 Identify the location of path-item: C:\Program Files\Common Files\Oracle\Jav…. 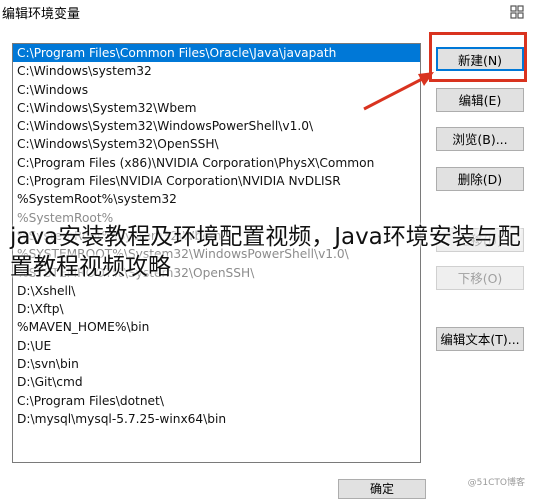
(216, 53).